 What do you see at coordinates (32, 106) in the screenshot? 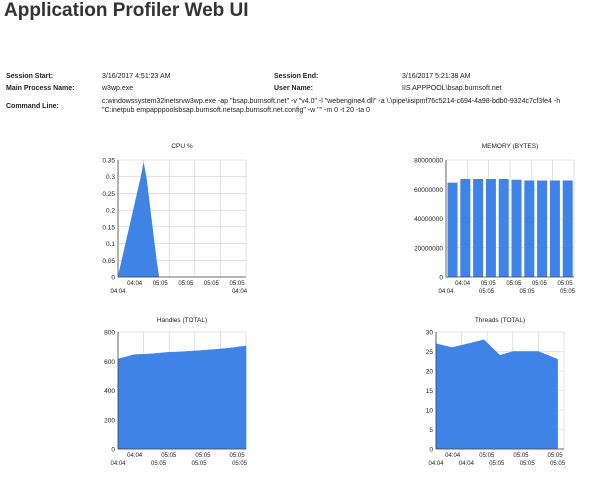
I see `command-line-label: Command Line:` at bounding box center [32, 106].